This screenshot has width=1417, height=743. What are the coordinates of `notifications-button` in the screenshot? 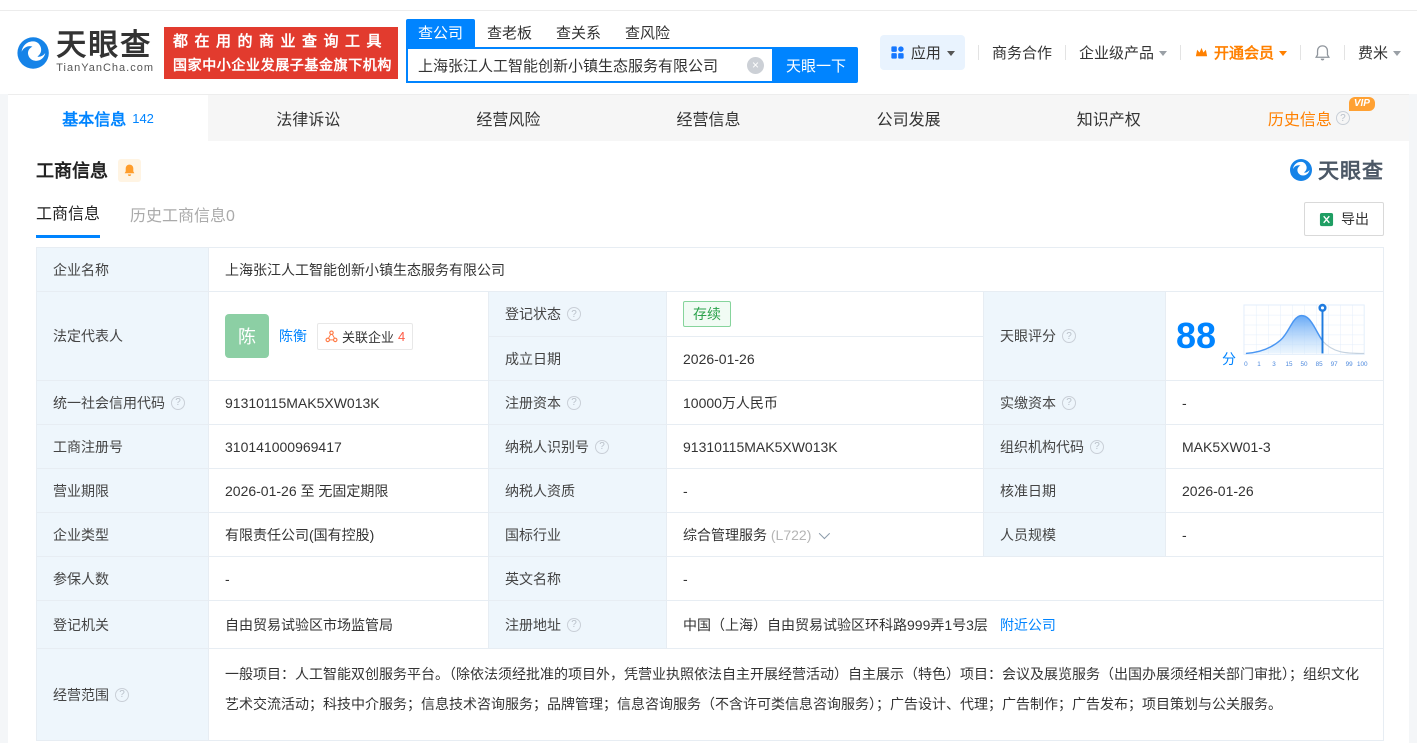 It's located at (1322, 53).